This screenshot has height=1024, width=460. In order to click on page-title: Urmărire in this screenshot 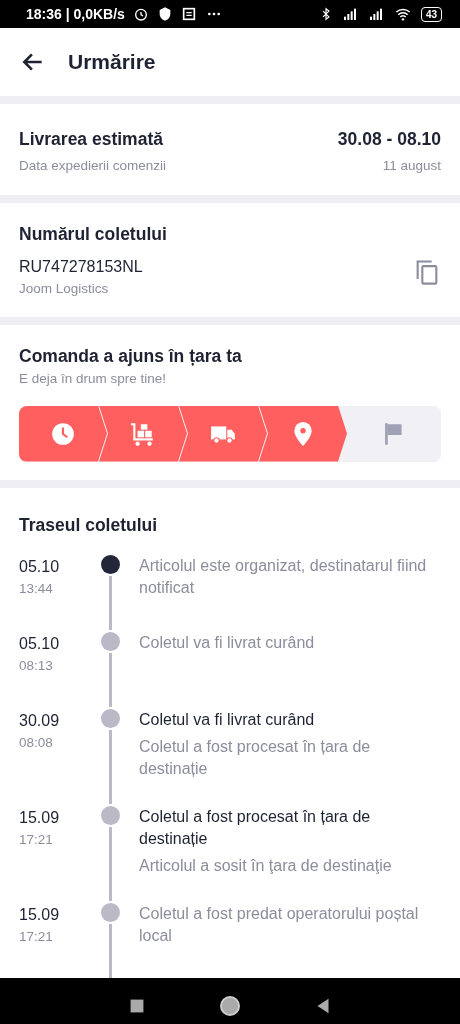, I will do `click(112, 62)`.